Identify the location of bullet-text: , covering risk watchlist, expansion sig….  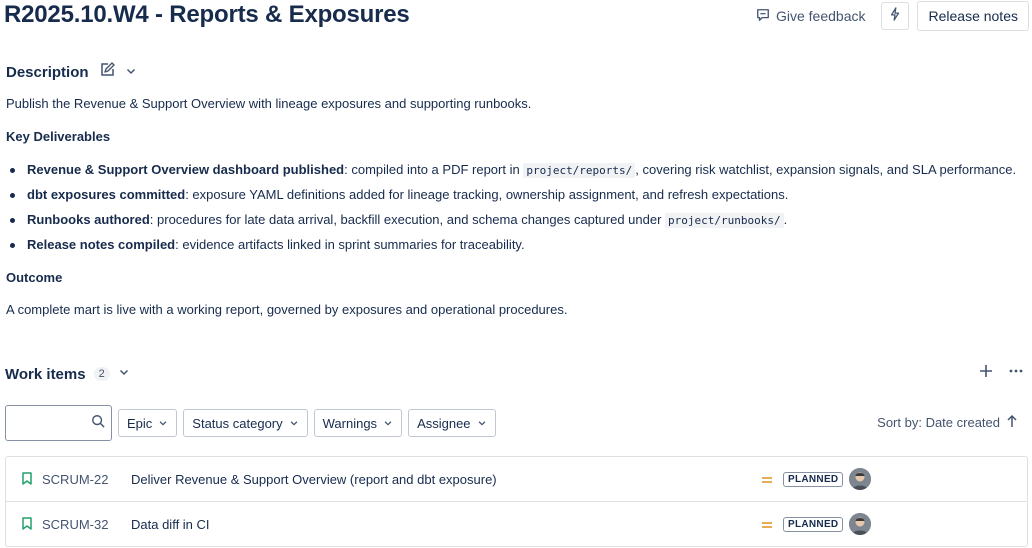
(826, 169).